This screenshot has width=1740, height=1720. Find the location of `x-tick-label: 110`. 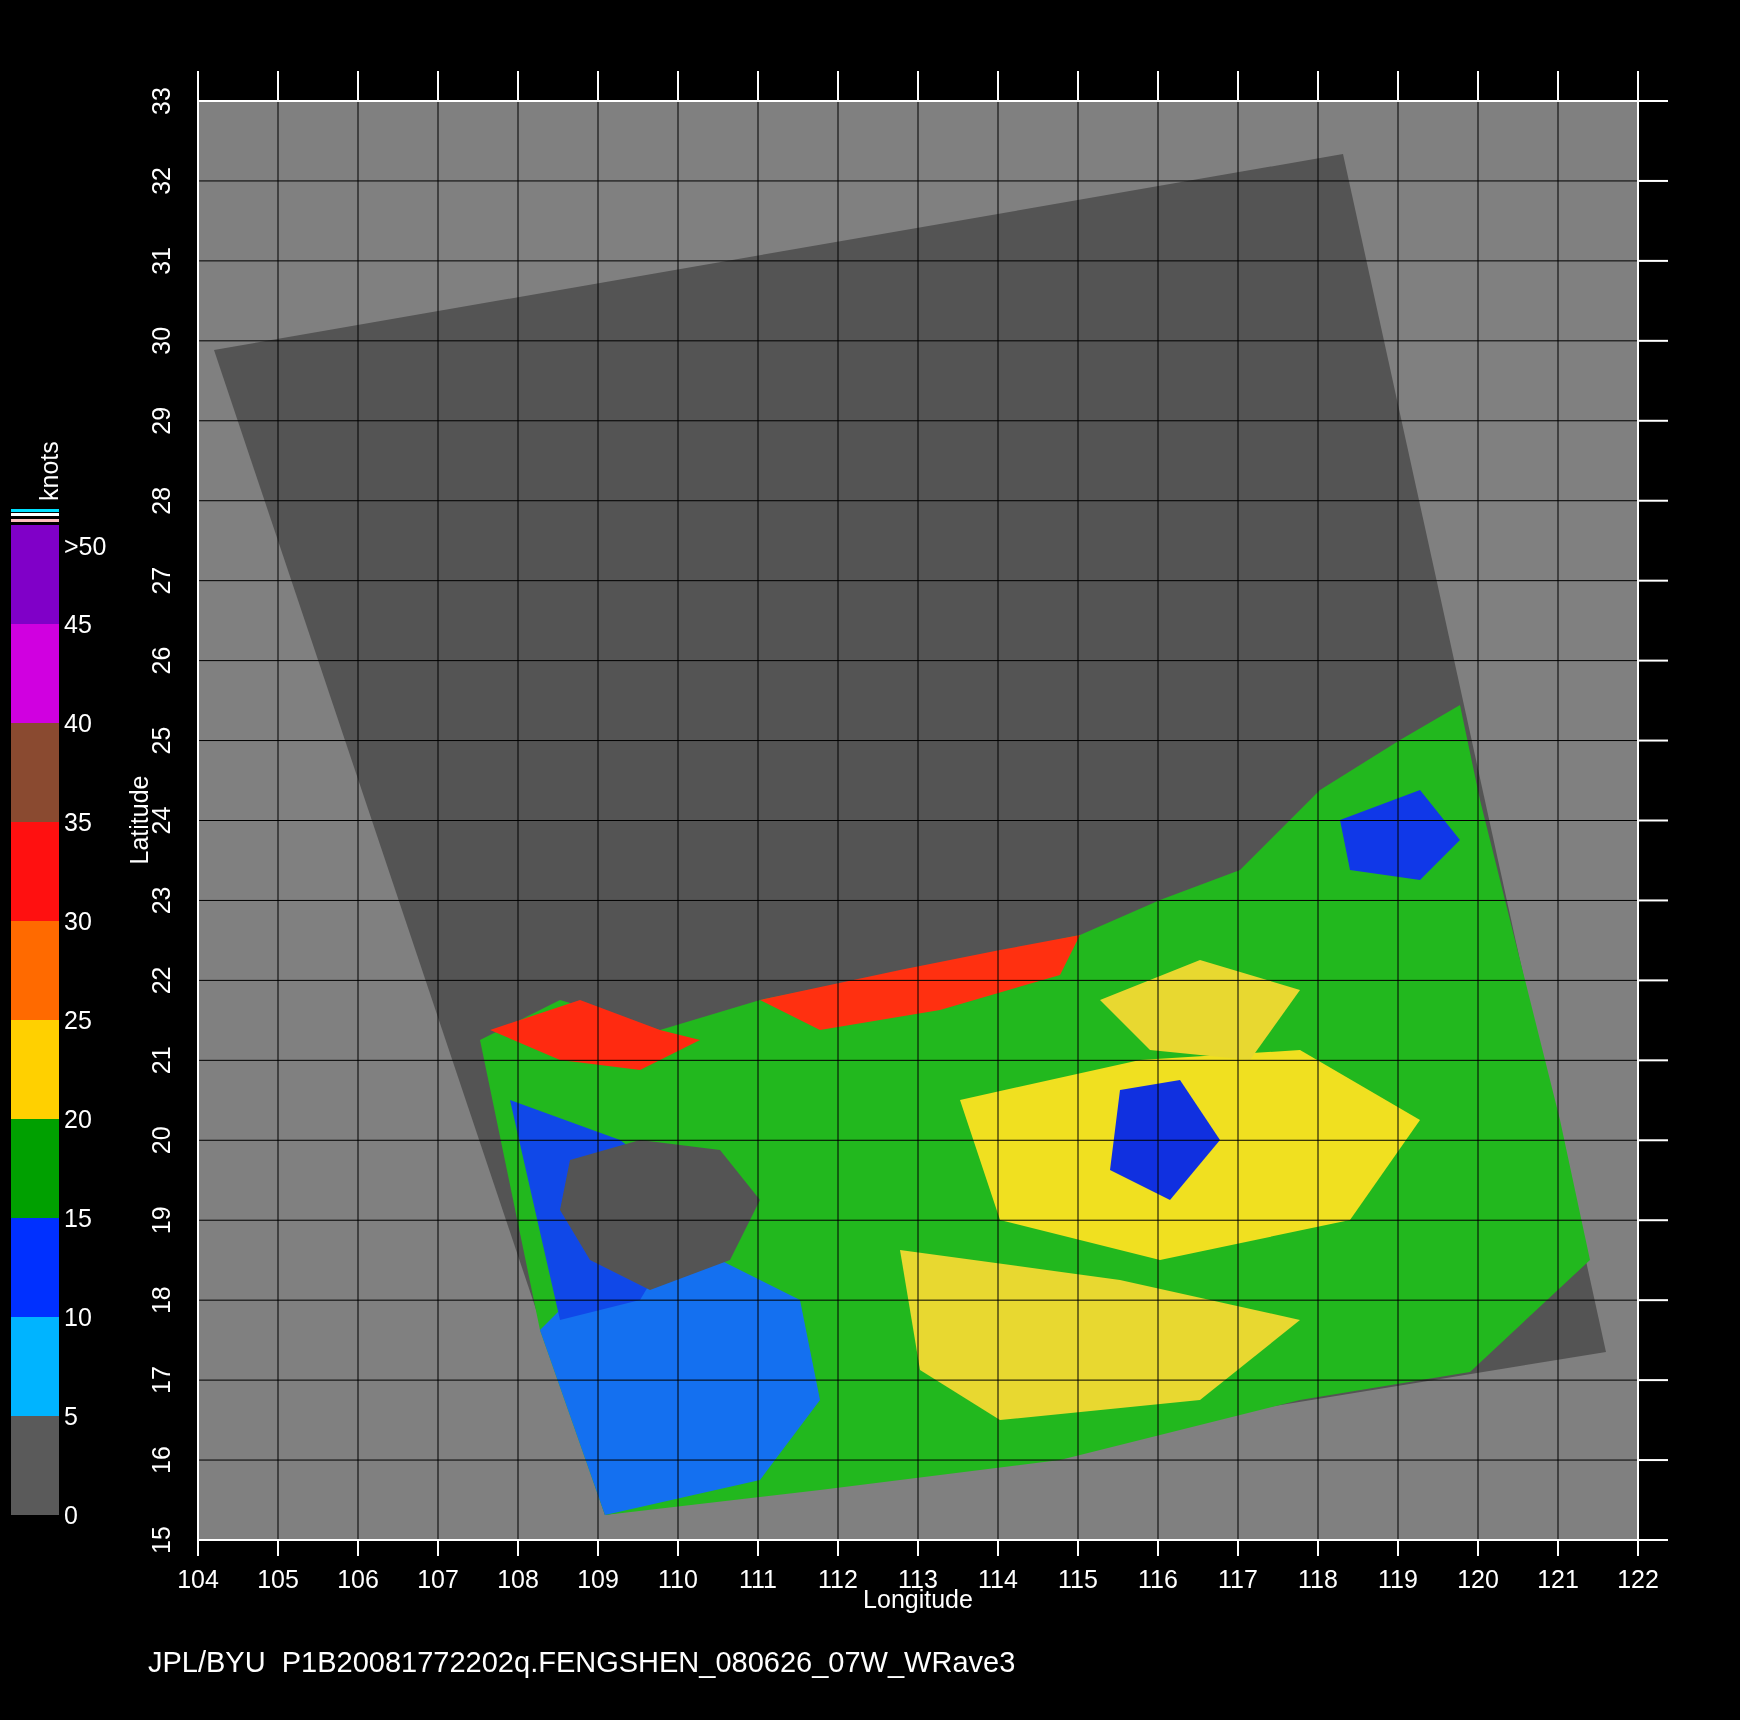

x-tick-label: 110 is located at coordinates (678, 1579).